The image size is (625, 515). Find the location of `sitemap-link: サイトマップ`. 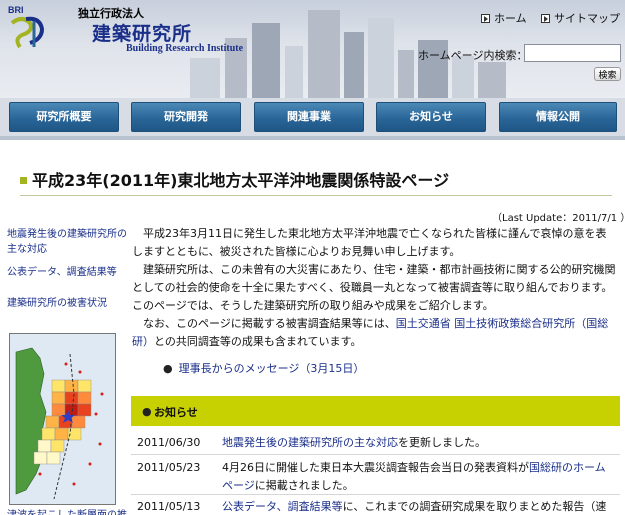

sitemap-link: サイトマップ is located at coordinates (580, 18).